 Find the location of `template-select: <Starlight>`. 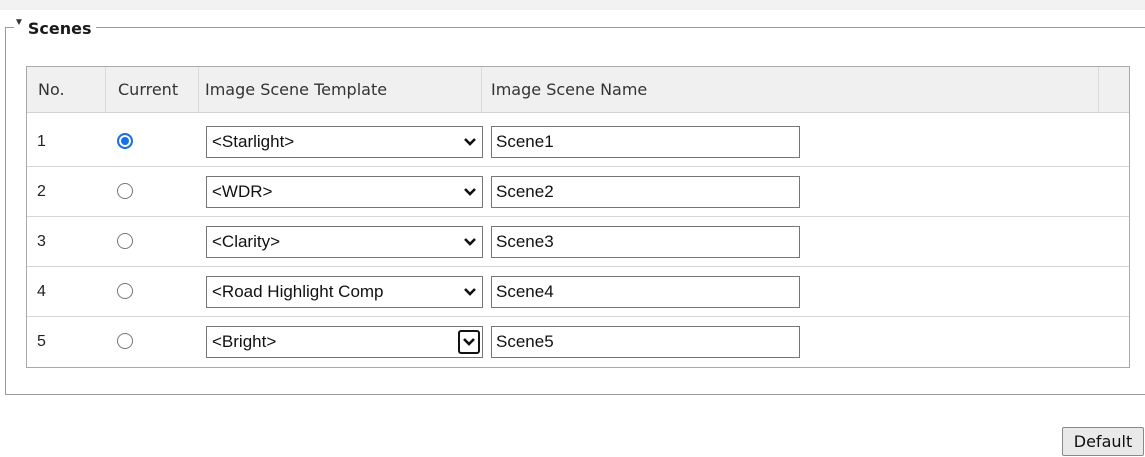

template-select: <Starlight> is located at coordinates (344, 142).